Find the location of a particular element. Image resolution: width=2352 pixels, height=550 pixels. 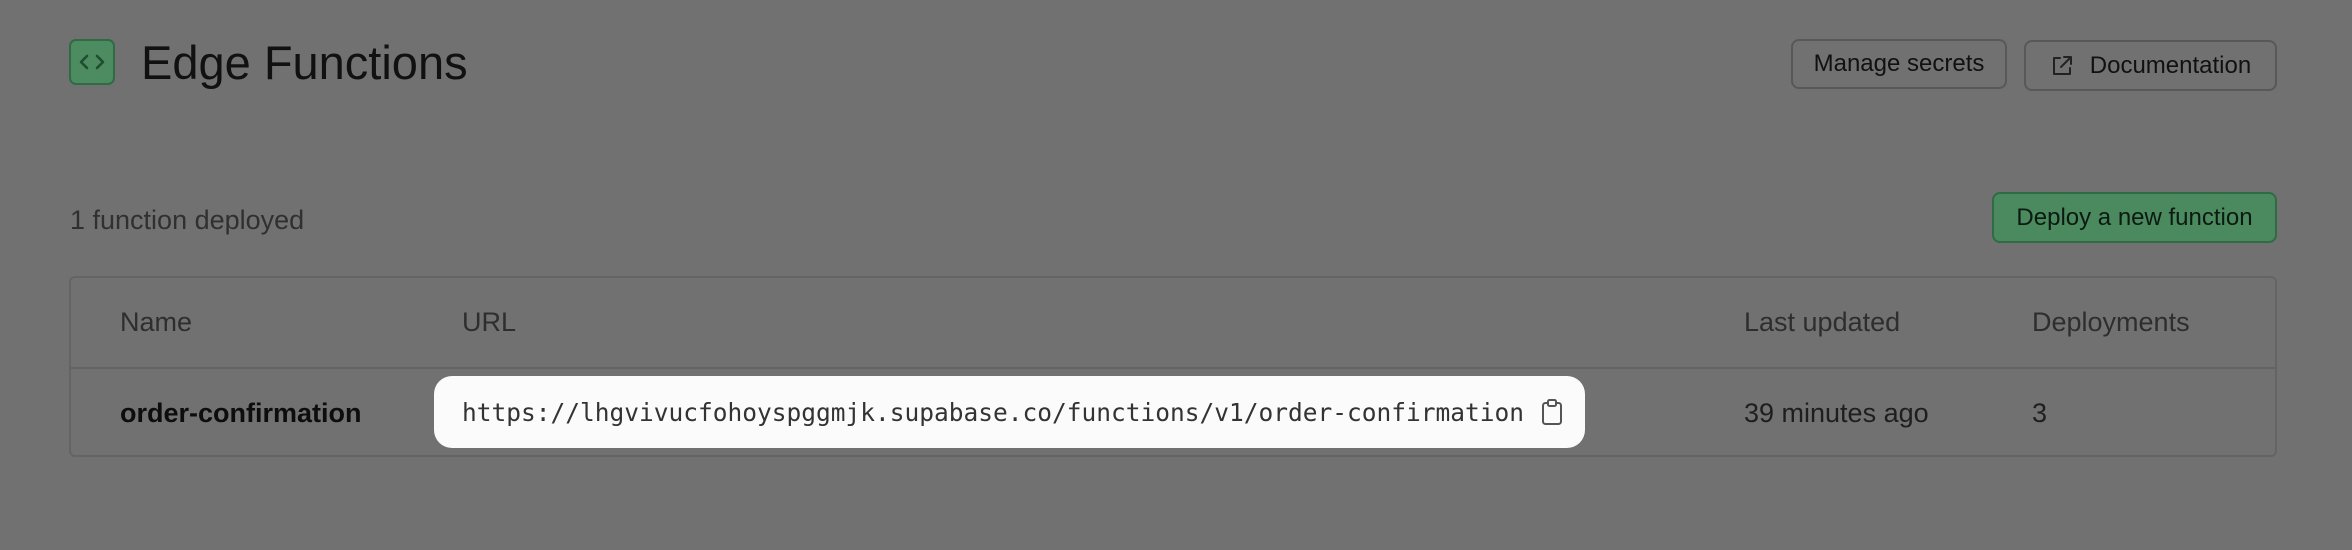

deployments-count: 3 is located at coordinates (2040, 413).